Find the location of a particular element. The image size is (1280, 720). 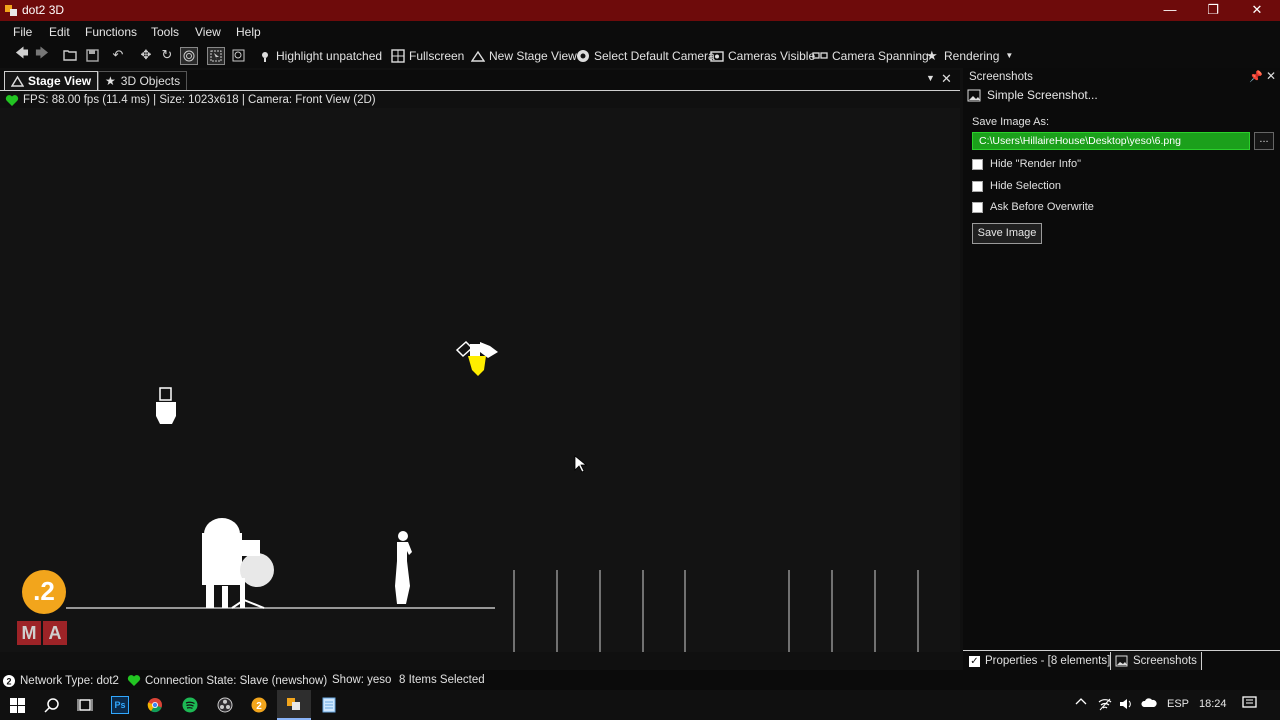

hide-selection-option: Hide Selection is located at coordinates (1016, 186).